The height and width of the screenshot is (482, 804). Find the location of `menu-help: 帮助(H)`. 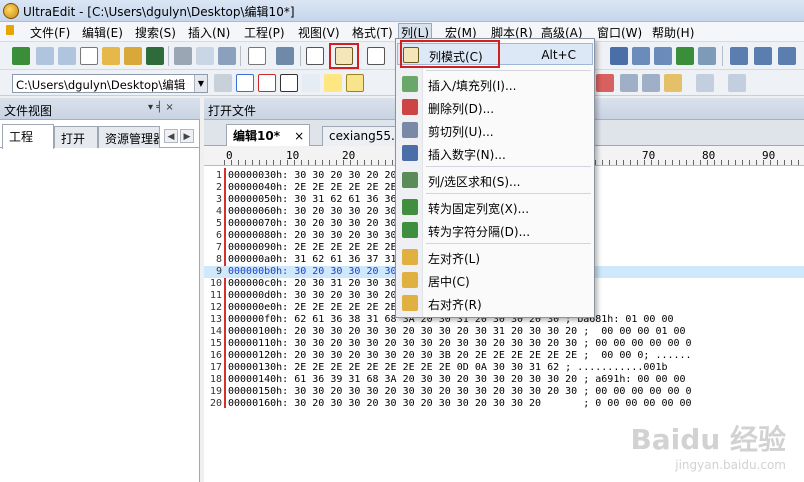

menu-help: 帮助(H) is located at coordinates (673, 32).